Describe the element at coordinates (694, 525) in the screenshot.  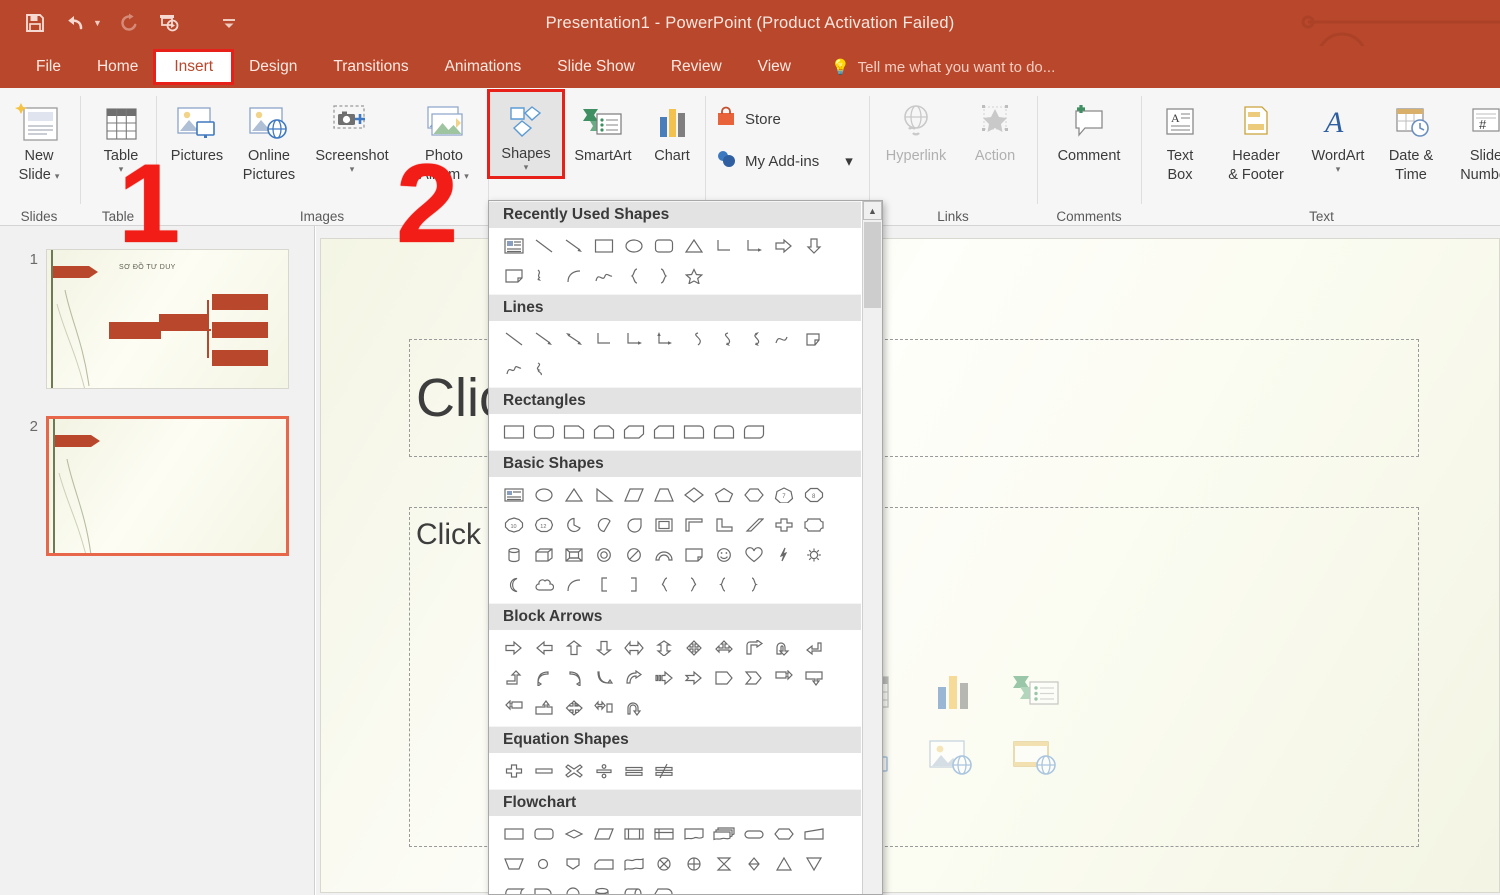
I see `basic-half-frame-icon` at that location.